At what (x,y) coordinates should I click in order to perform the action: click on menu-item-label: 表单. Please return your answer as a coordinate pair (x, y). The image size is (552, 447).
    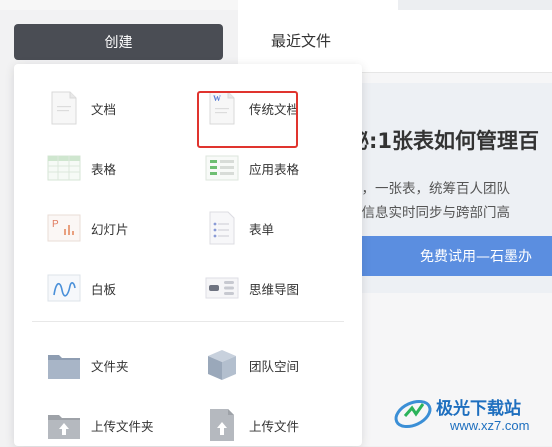
    Looking at the image, I should click on (262, 229).